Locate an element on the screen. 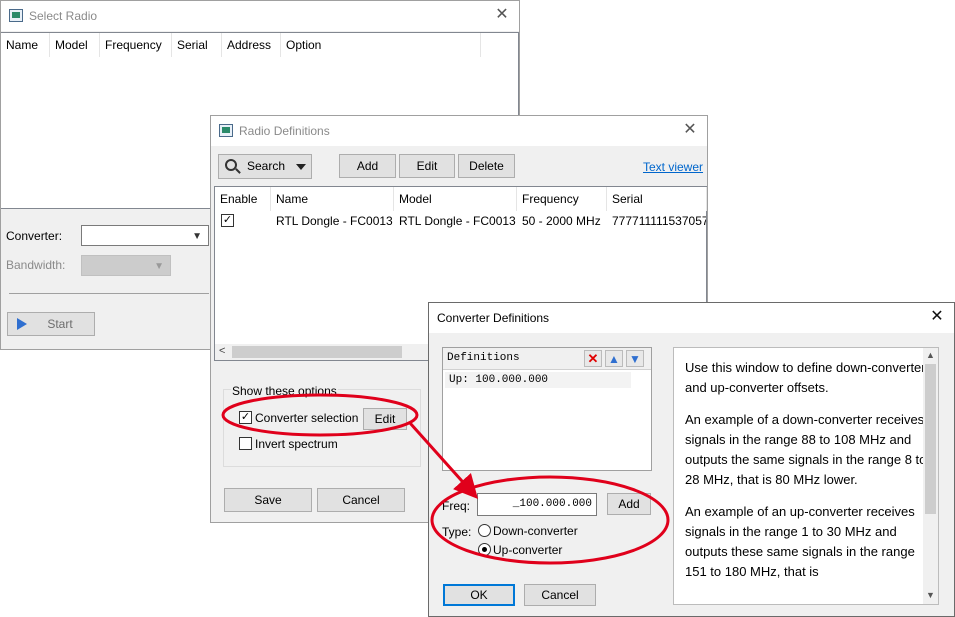 This screenshot has width=955, height=617. select-radio-titlebar: Select Radio ✕ is located at coordinates (260, 16).